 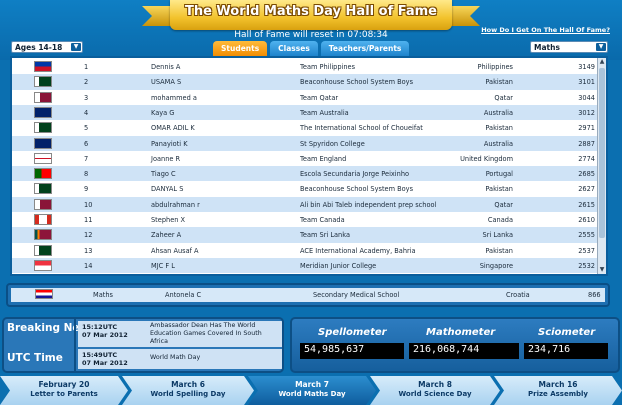 I want to click on news-item: 15:49UTC 07 Mar 2012 World Math Day, so click(x=180, y=359).